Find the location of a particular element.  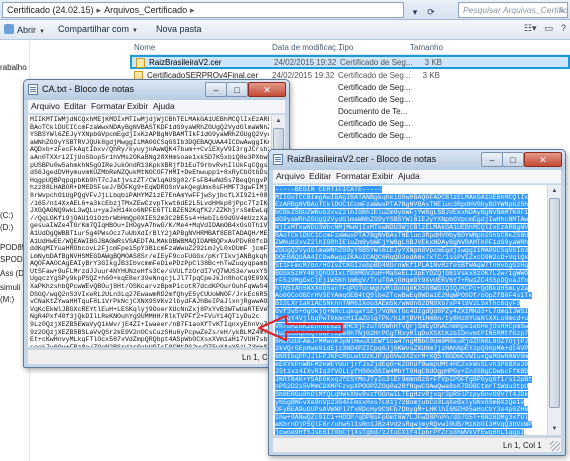

resize-grip-icon is located at coordinates (555, 446).